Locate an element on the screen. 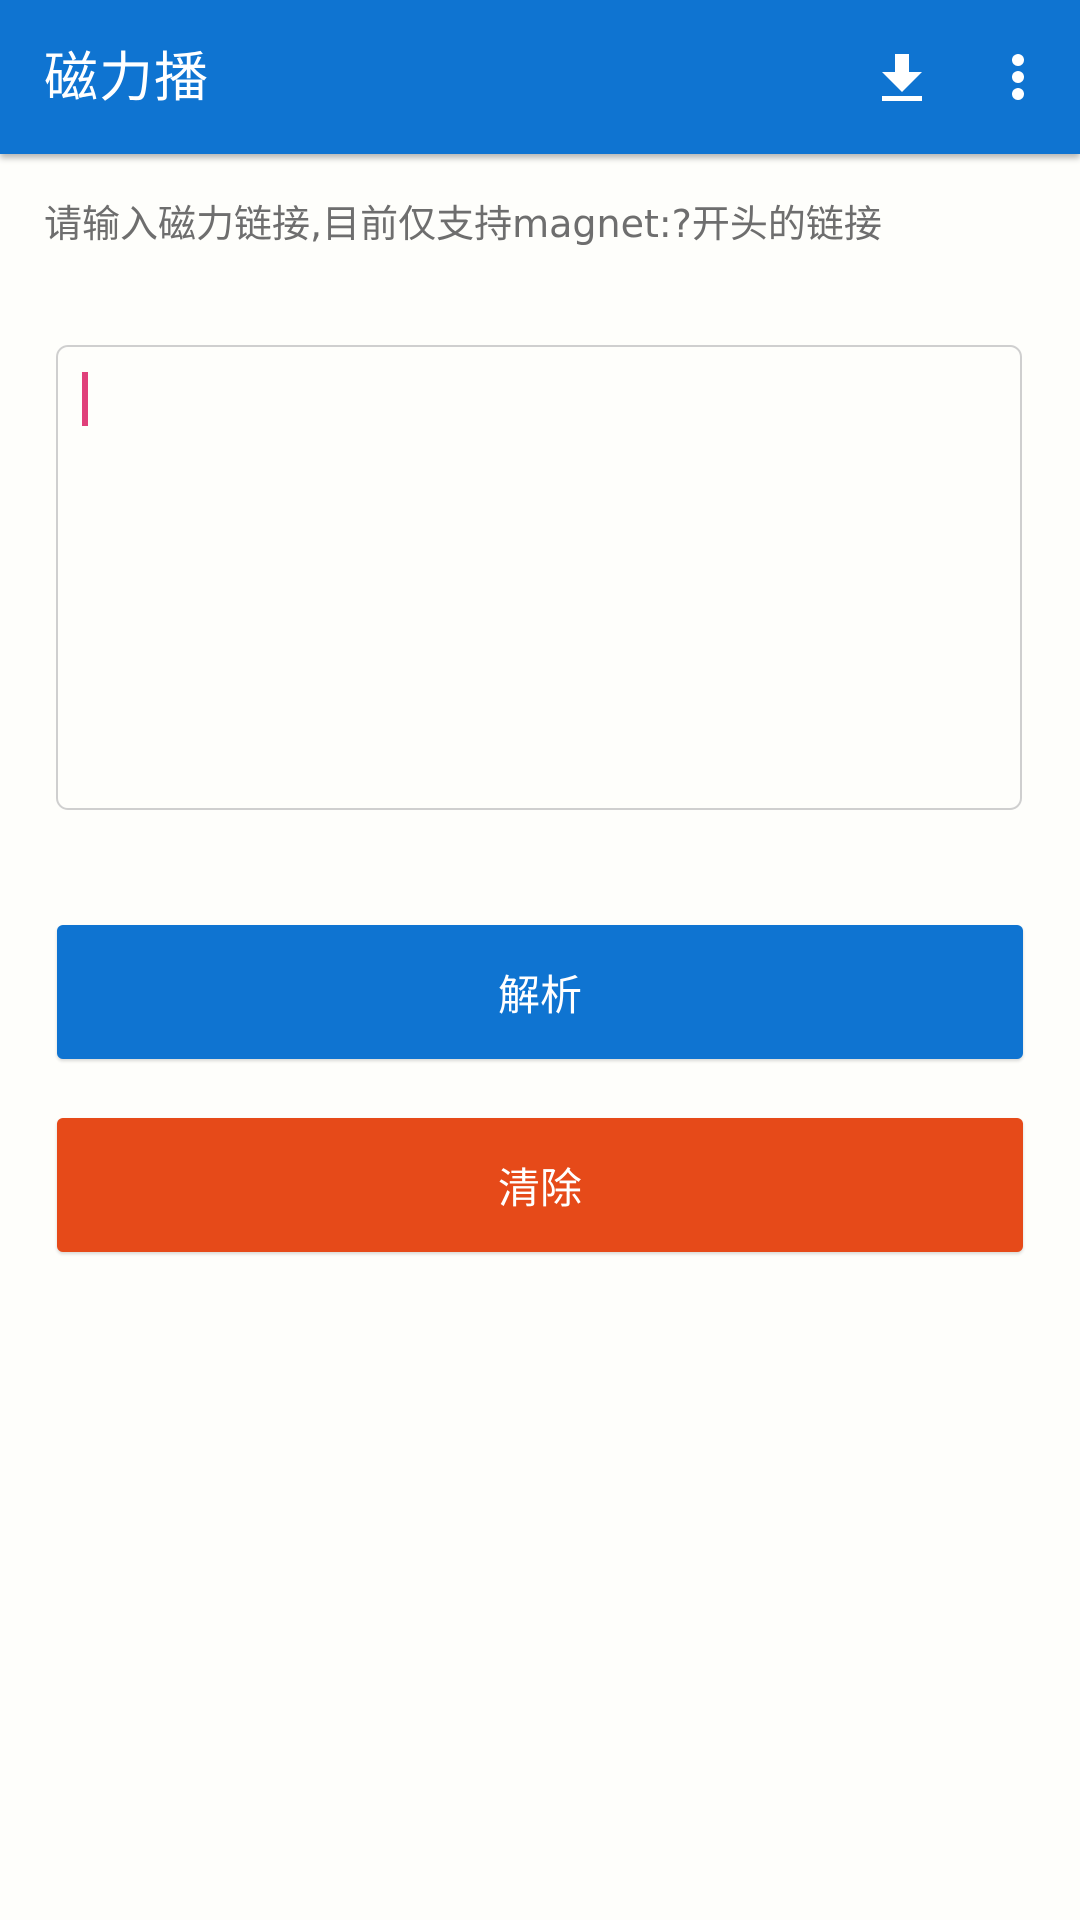 The image size is (1080, 1920). instruction-text: 请输入磁力链接,目前仅支持magnet:?开头的链接 is located at coordinates (463, 224).